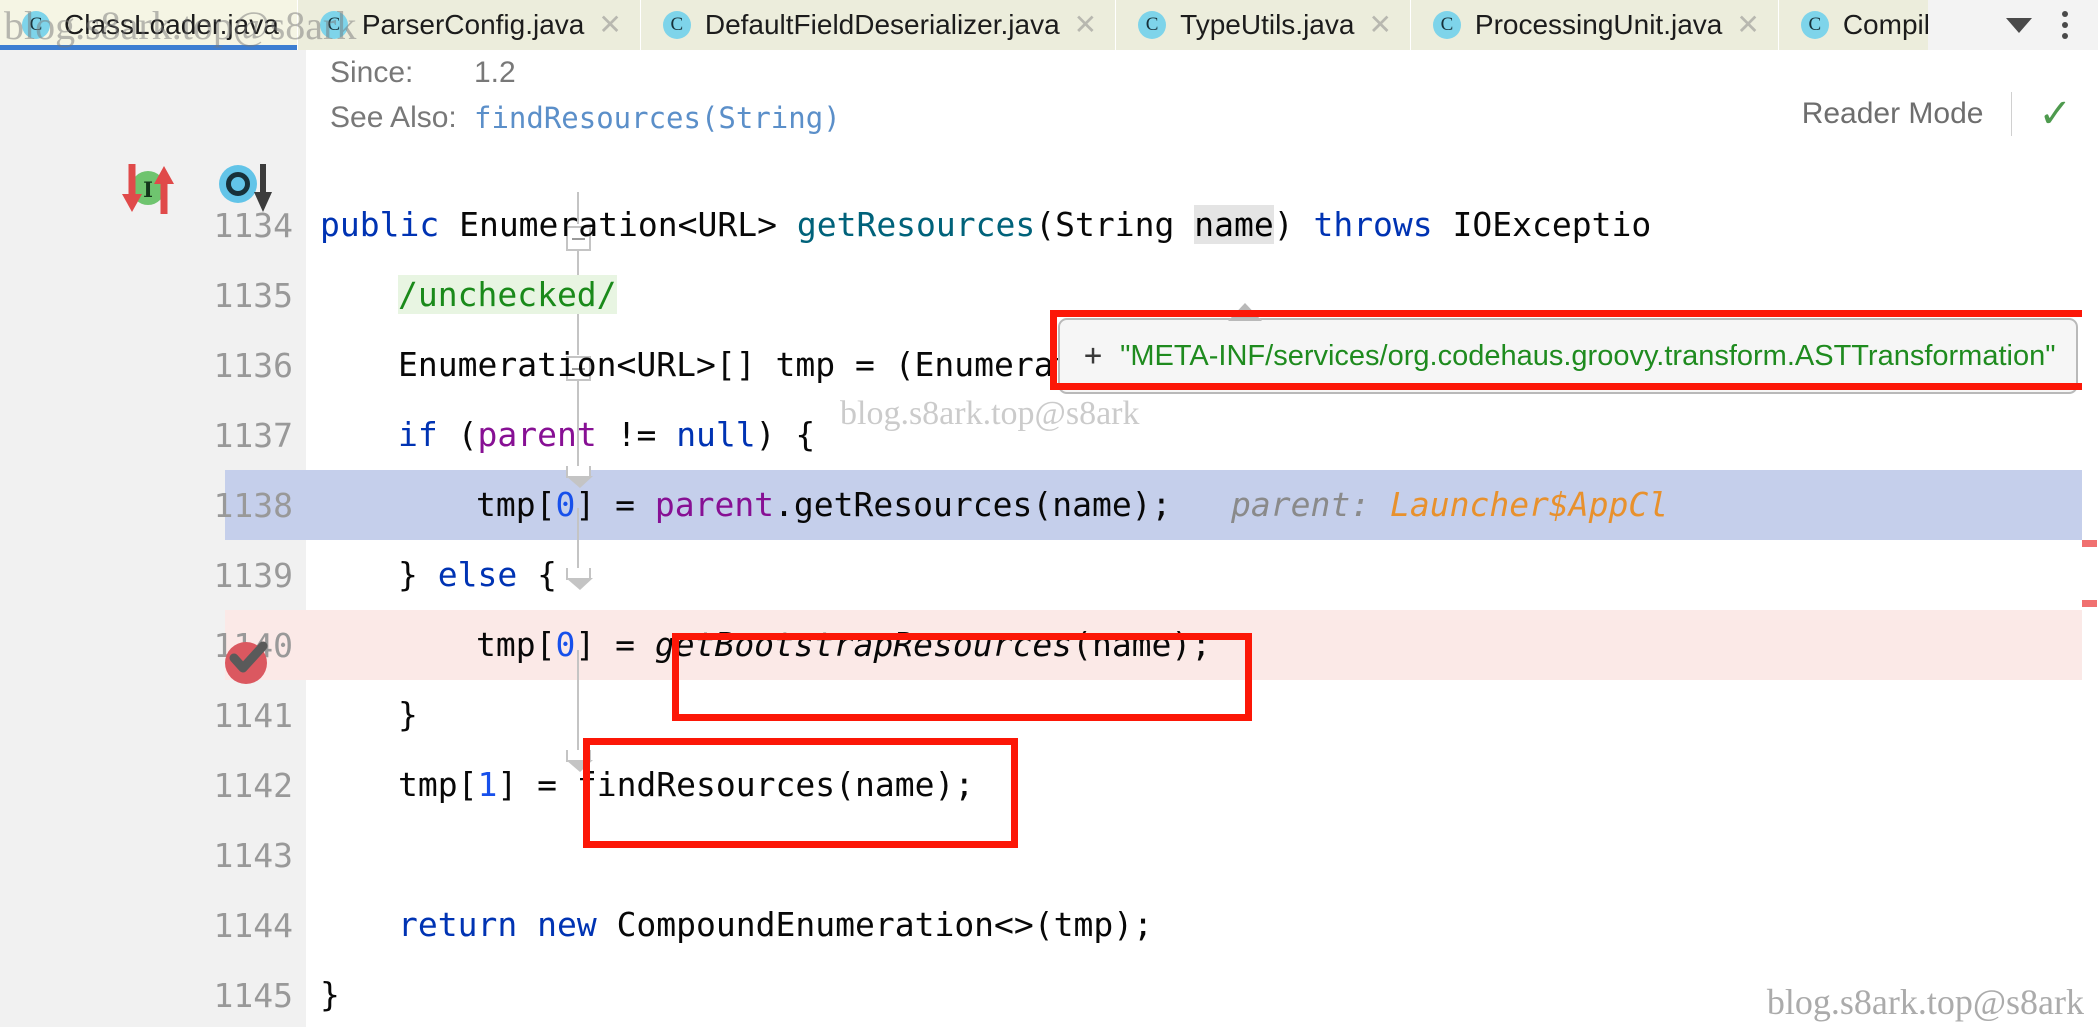 This screenshot has width=2098, height=1030. What do you see at coordinates (487, 784) in the screenshot?
I see `code-token: 1` at bounding box center [487, 784].